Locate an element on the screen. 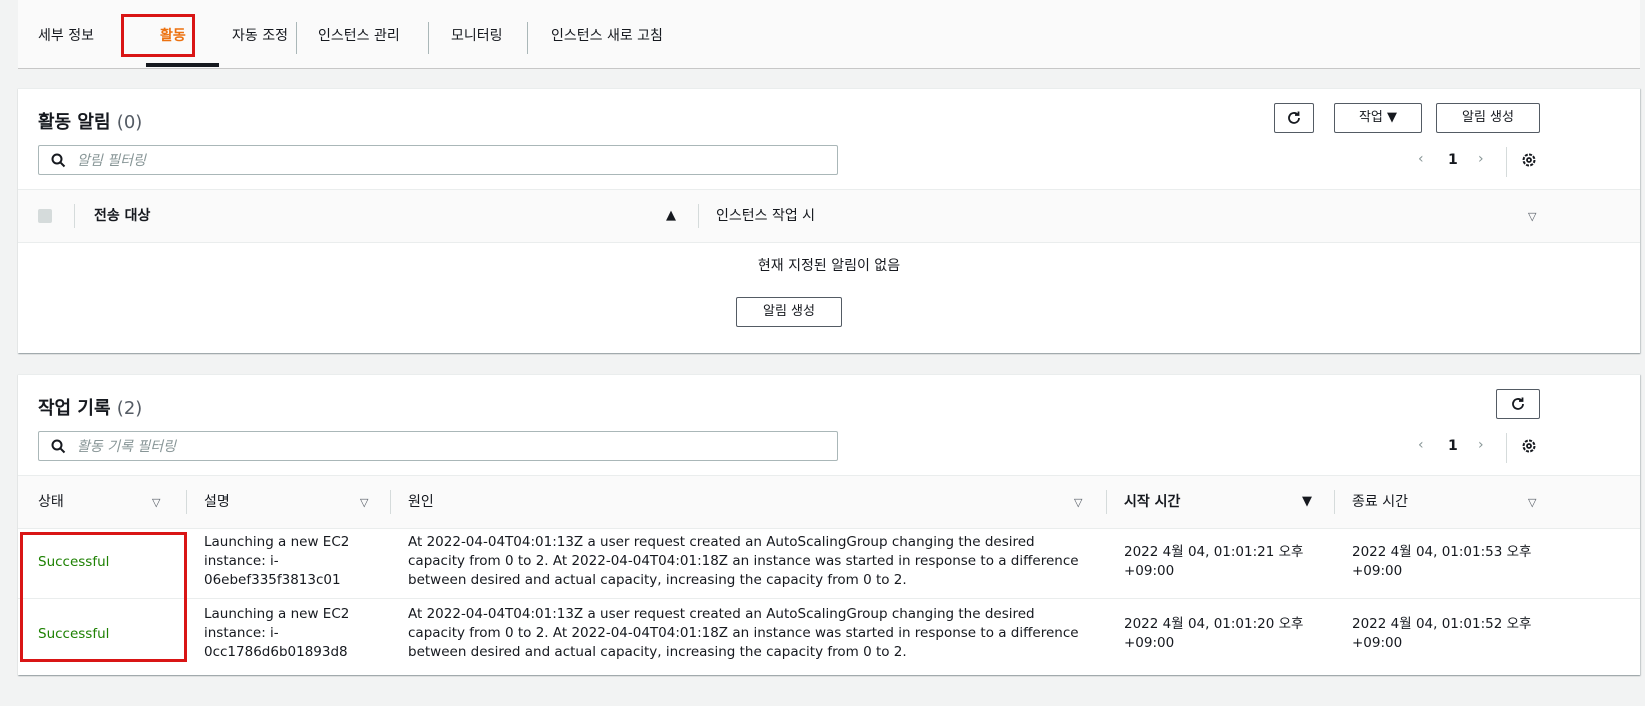  active-tab-indicator is located at coordinates (182, 65).